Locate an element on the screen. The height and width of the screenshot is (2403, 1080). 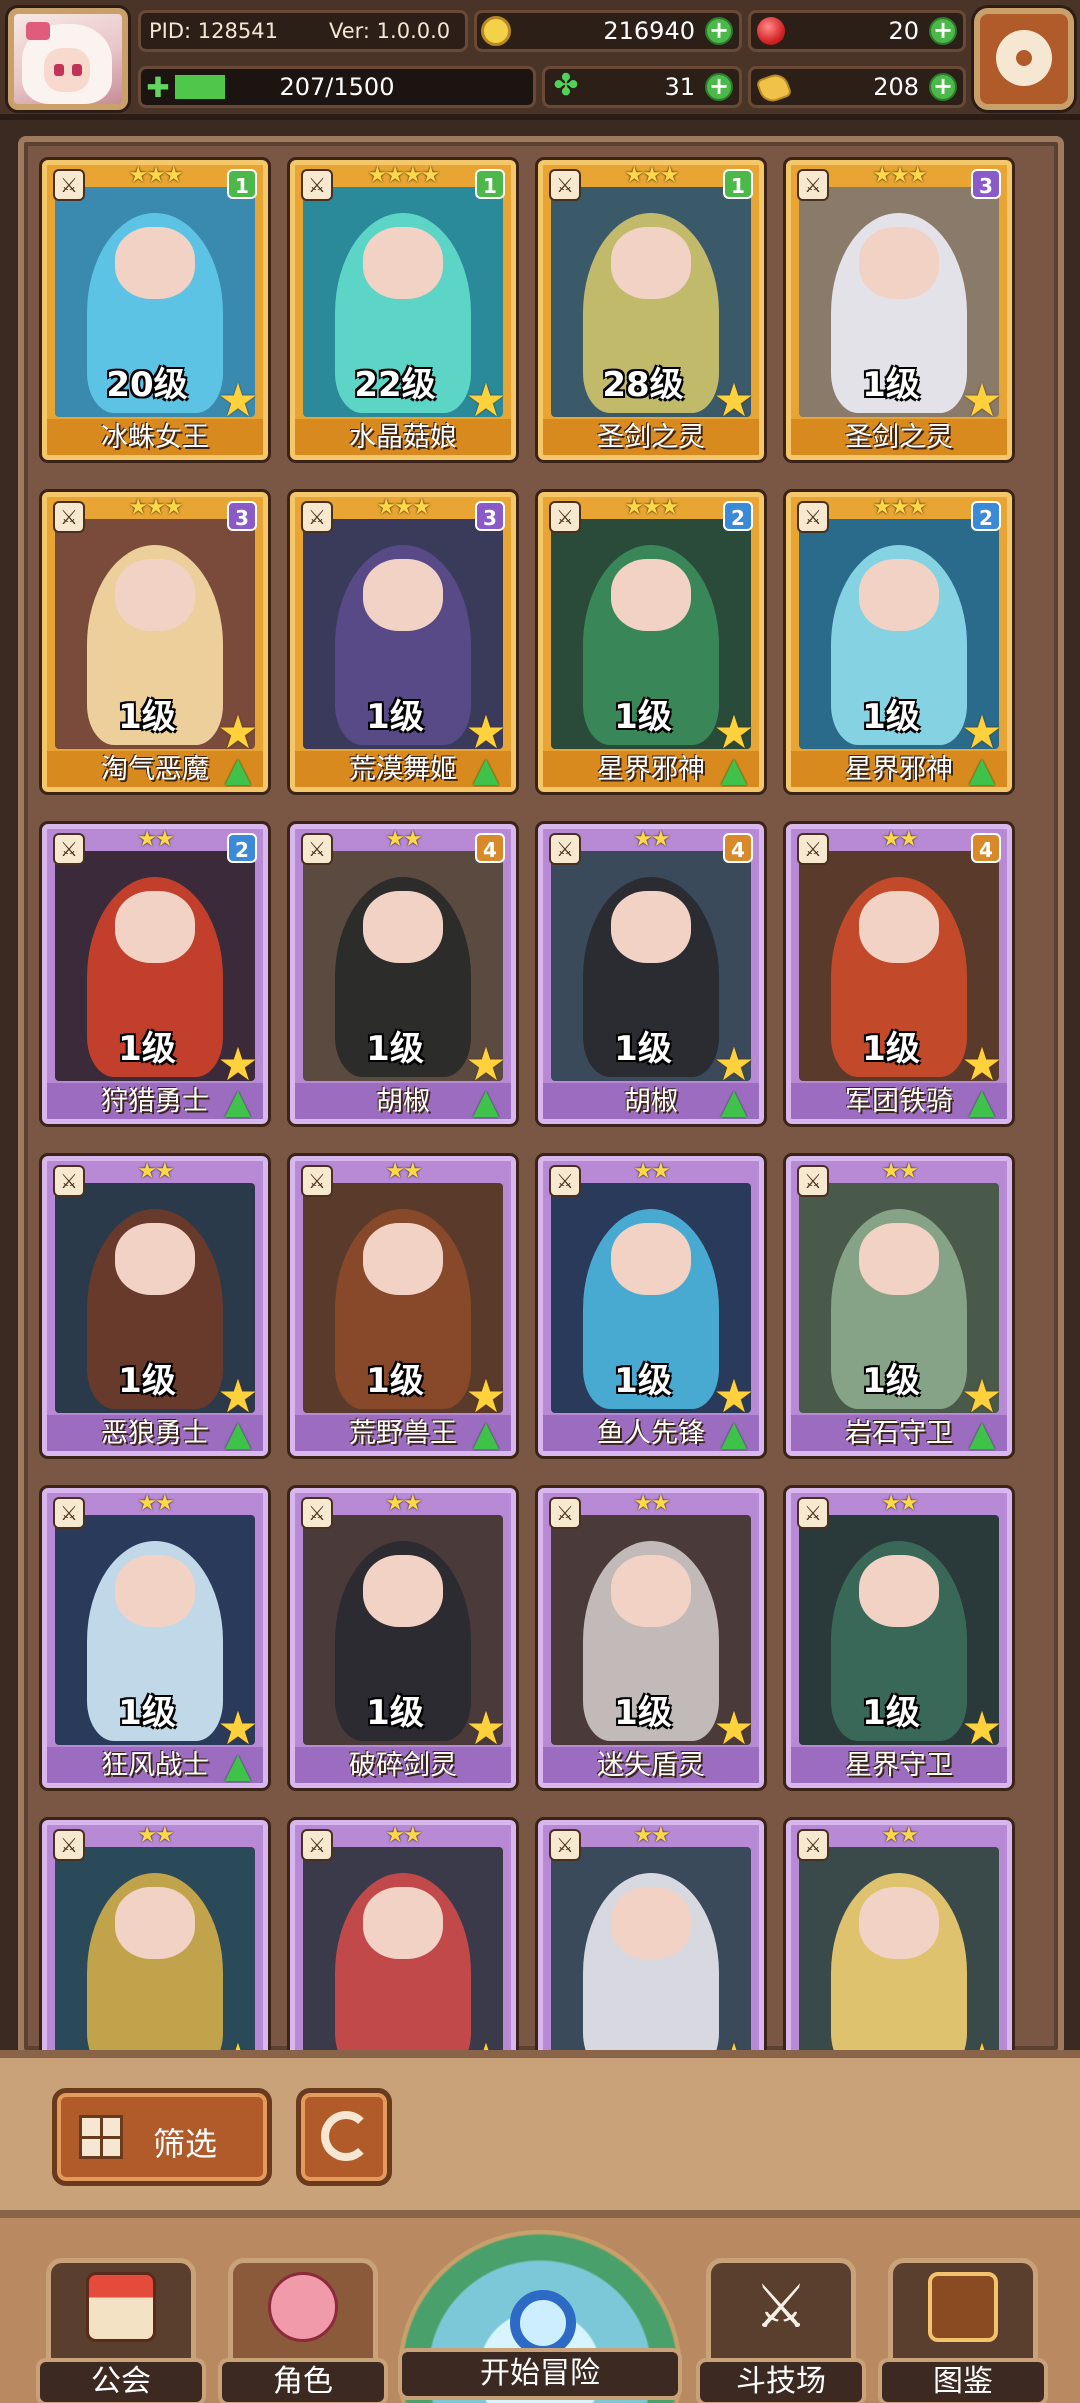
pid-box: PID: 128541 Ver: 1.0.0.0 is located at coordinates (303, 31).